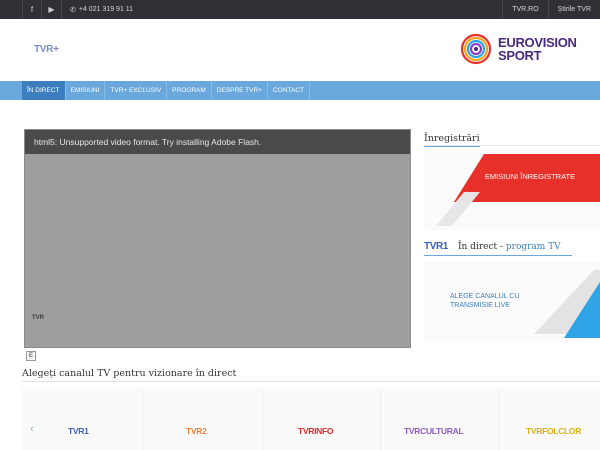 The width and height of the screenshot is (600, 450). Describe the element at coordinates (311, 419) in the screenshot. I see `channel-carousel` at that location.